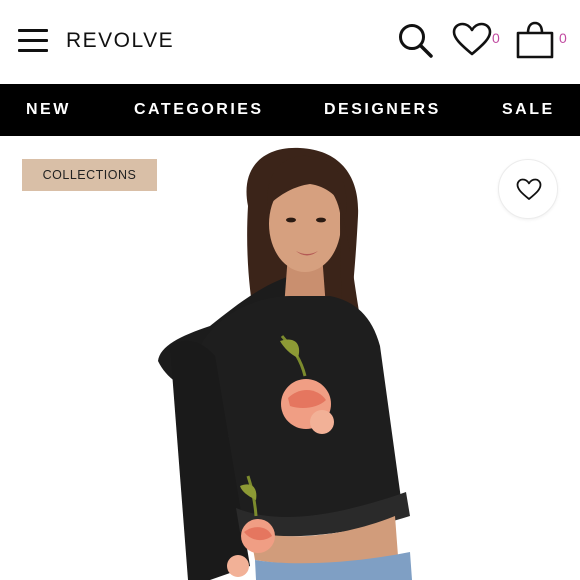  Describe the element at coordinates (48, 110) in the screenshot. I see `nav-new: NEW` at that location.